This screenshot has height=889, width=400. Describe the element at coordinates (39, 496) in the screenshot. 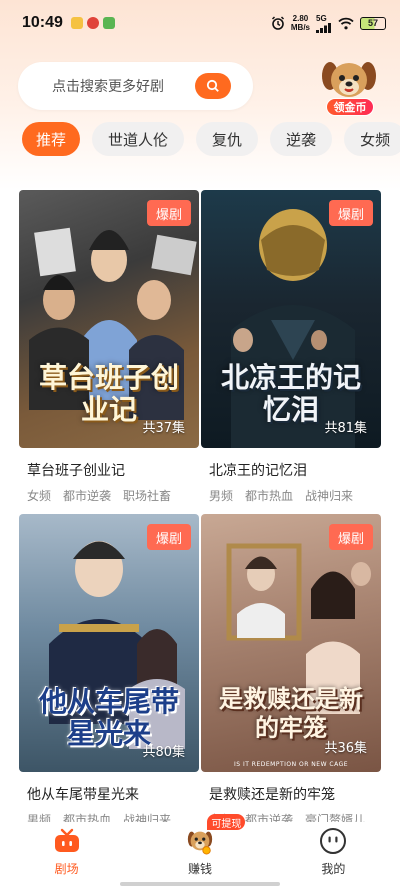

I see `drama-tag: 女频` at that location.